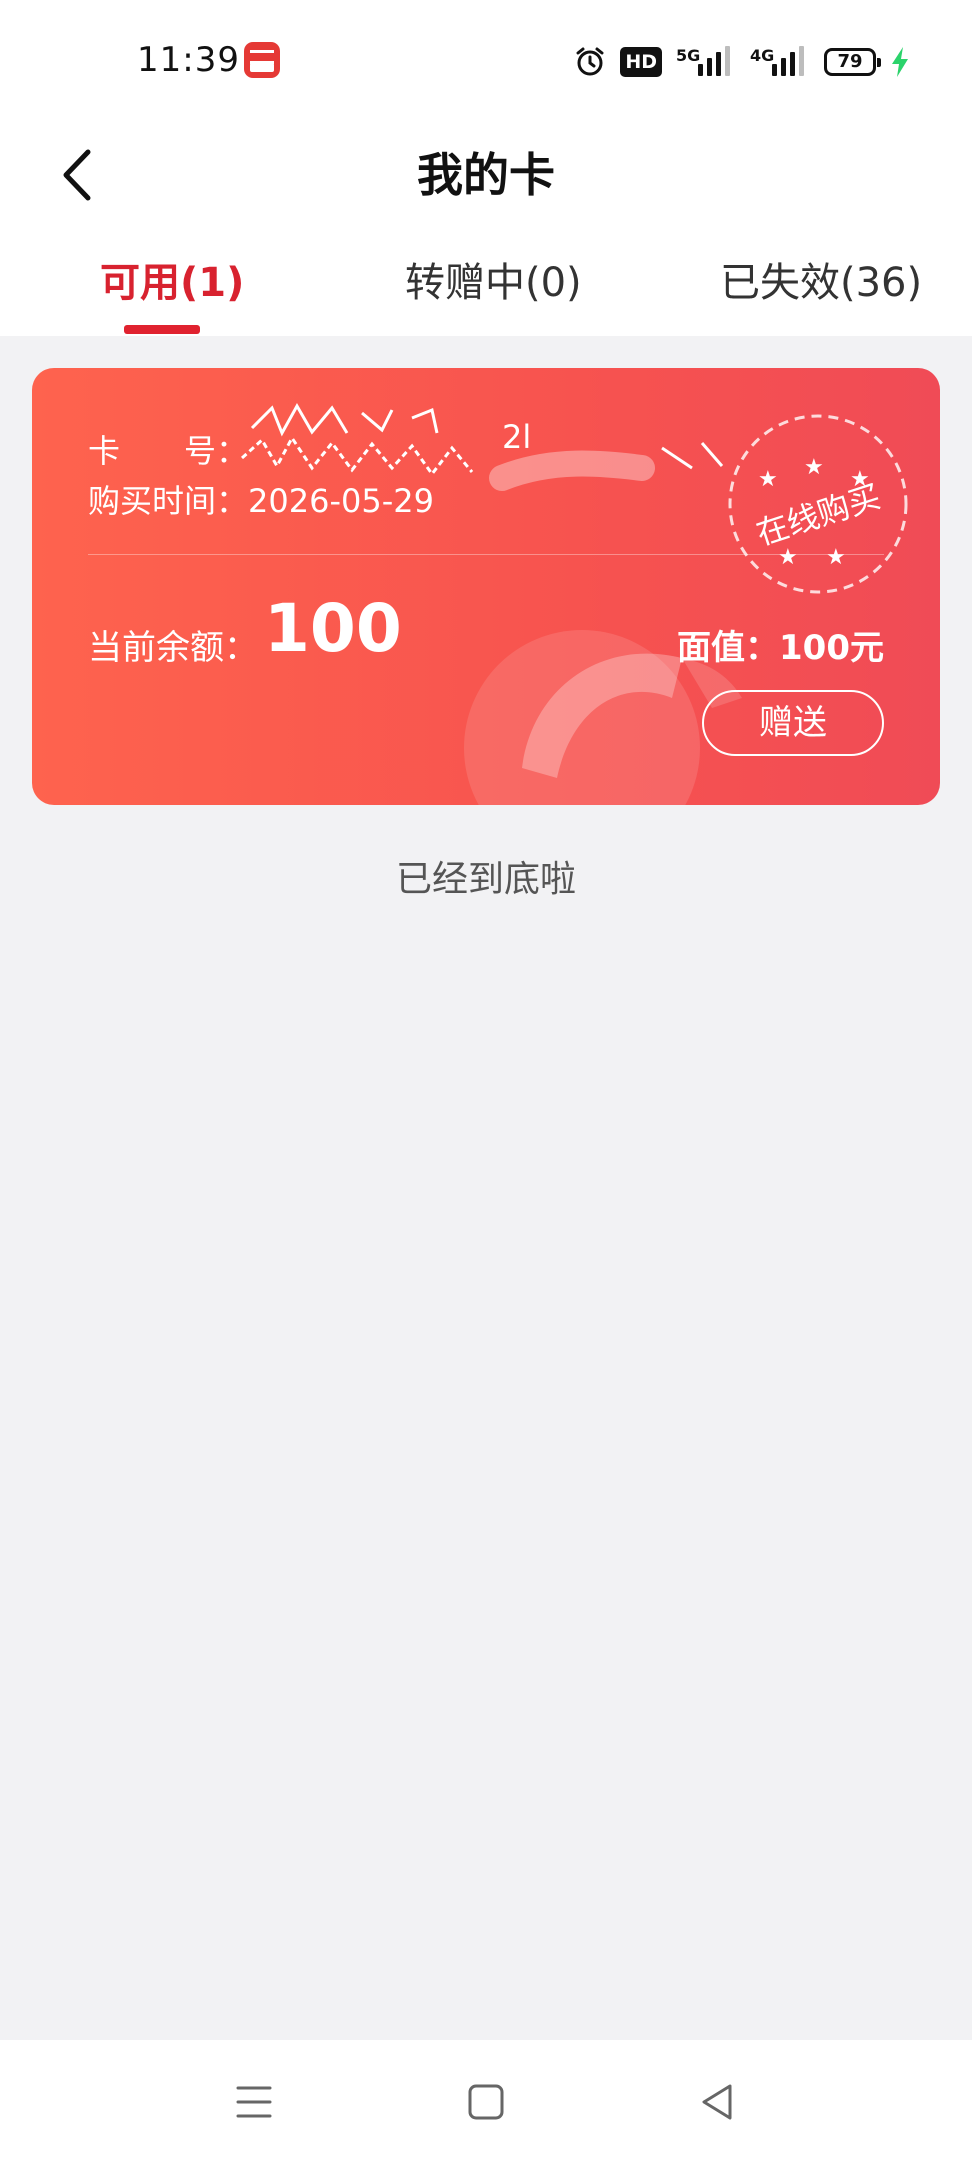 This screenshot has height=2160, width=972. What do you see at coordinates (486, 554) in the screenshot?
I see `card-divider` at bounding box center [486, 554].